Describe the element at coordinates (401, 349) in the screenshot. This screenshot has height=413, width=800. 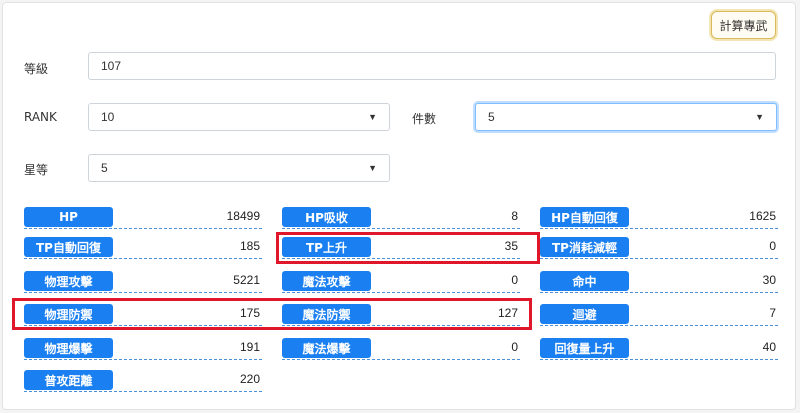
I see `stat-item: 魔法爆擊 0` at that location.